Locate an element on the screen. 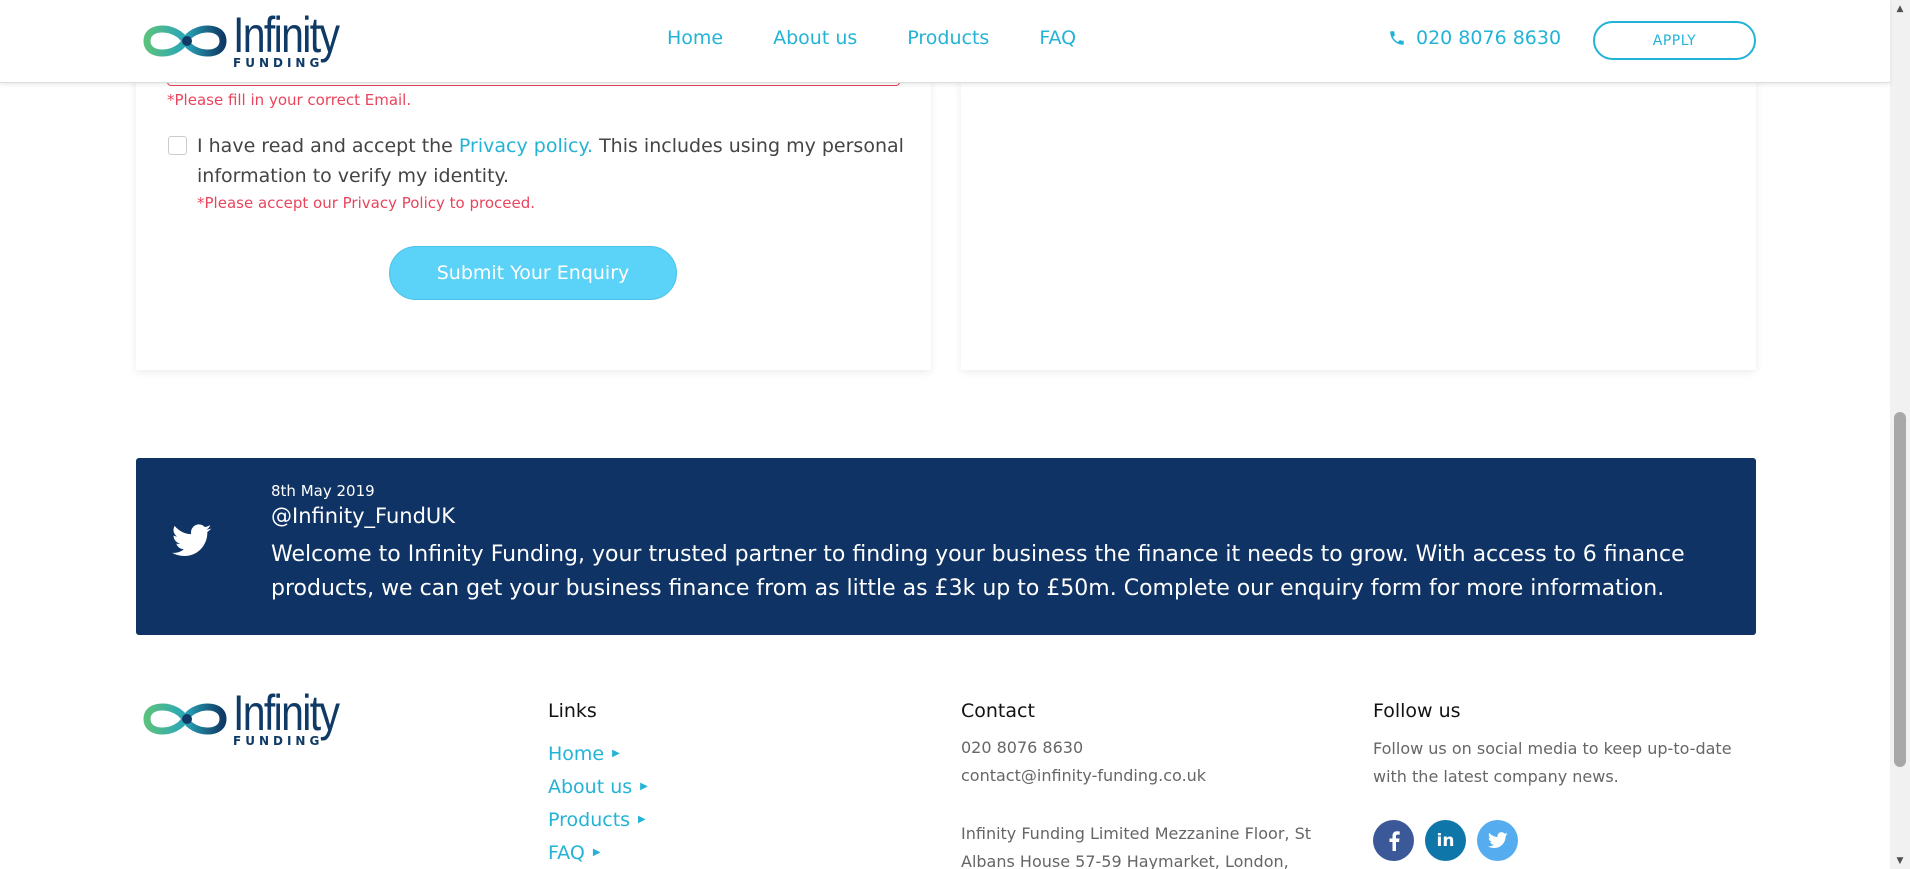  facebook-button is located at coordinates (1393, 840).